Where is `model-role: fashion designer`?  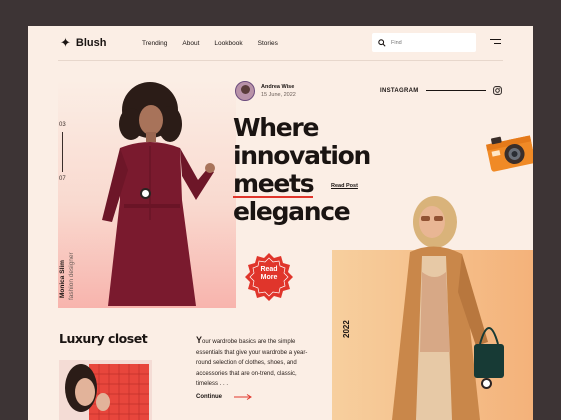
model-role: fashion designer is located at coordinates (71, 276).